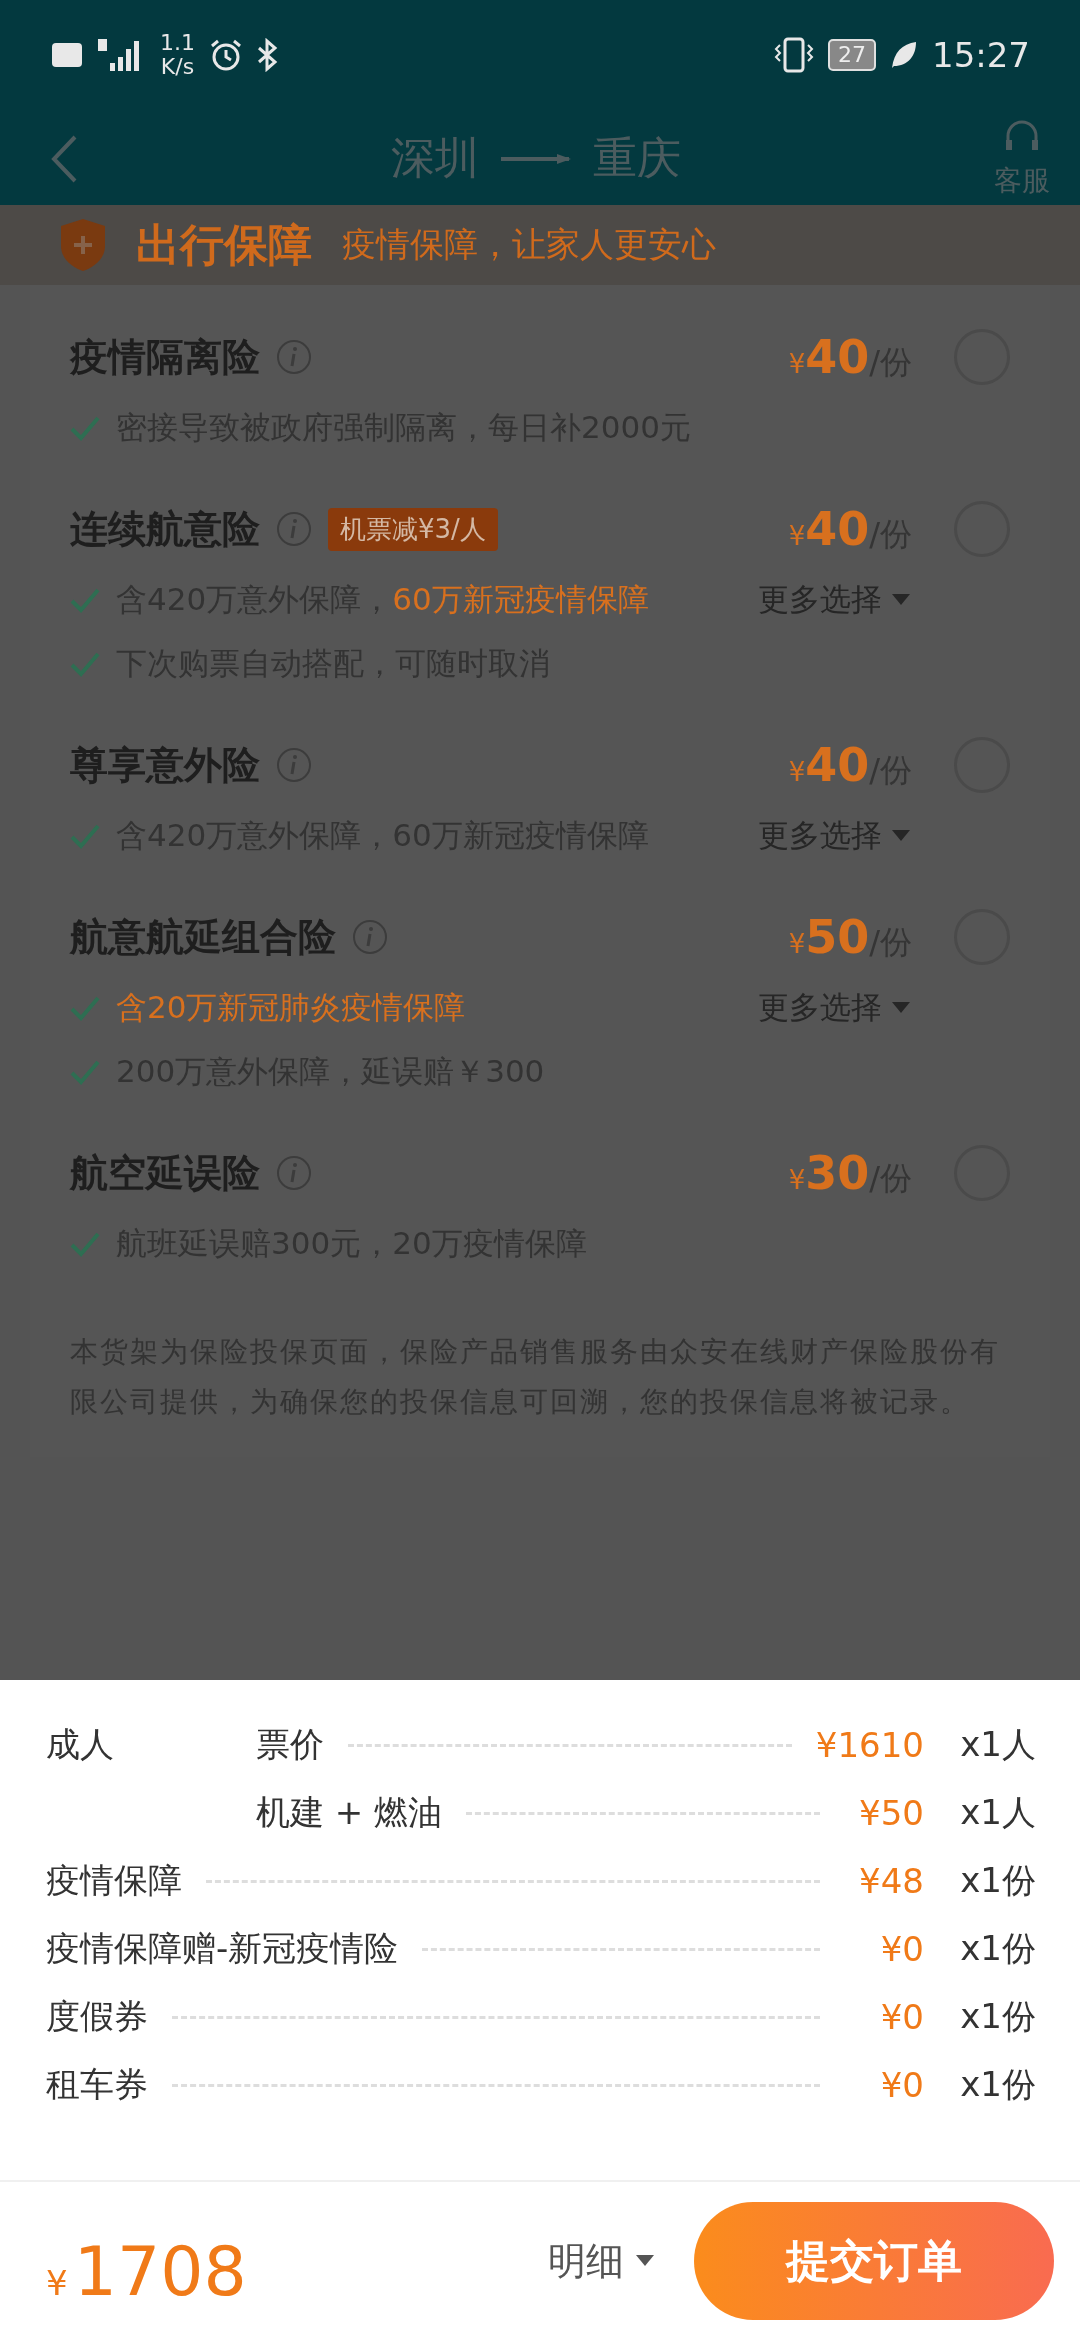  What do you see at coordinates (435, 158) in the screenshot?
I see `origin-city: 深圳` at bounding box center [435, 158].